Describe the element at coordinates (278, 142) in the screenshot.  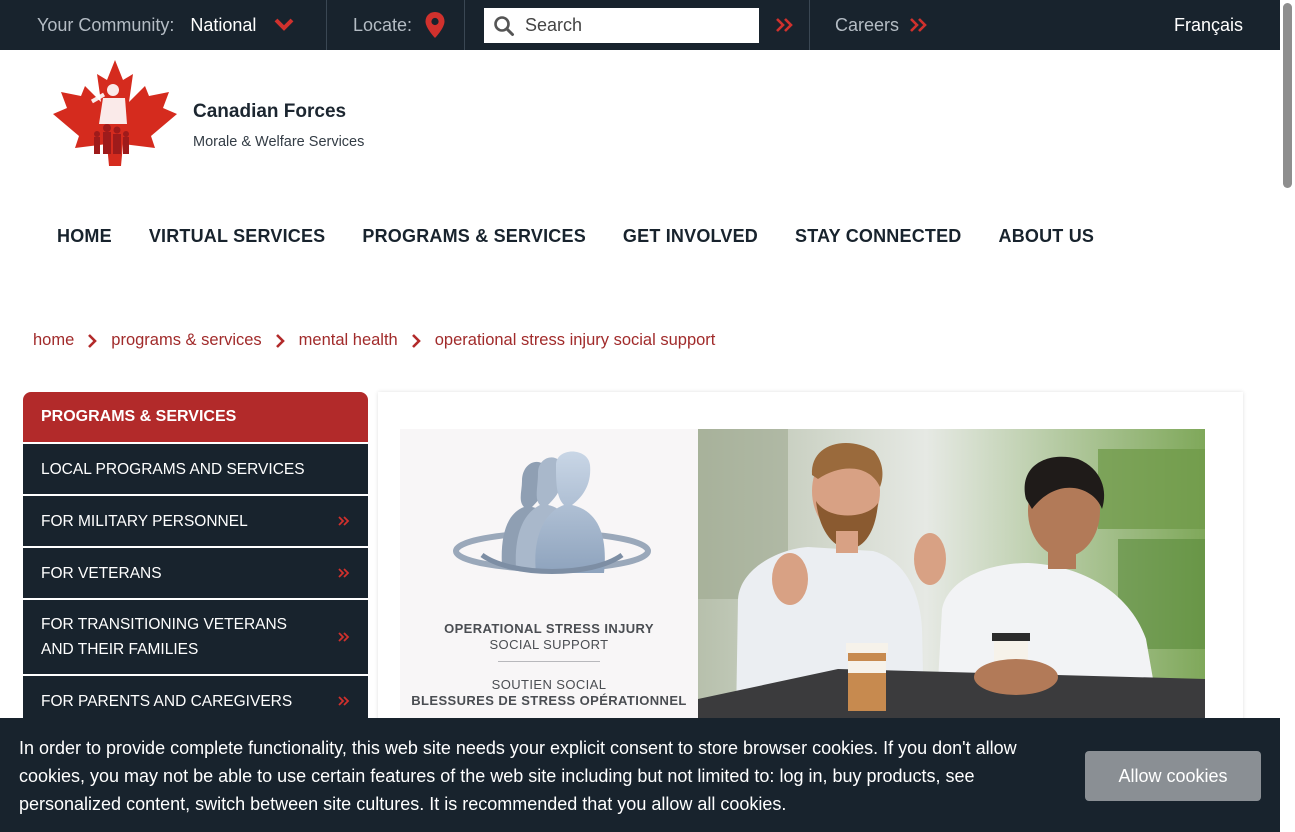
I see `brand-subtitle: Morale & Welfare Services` at that location.